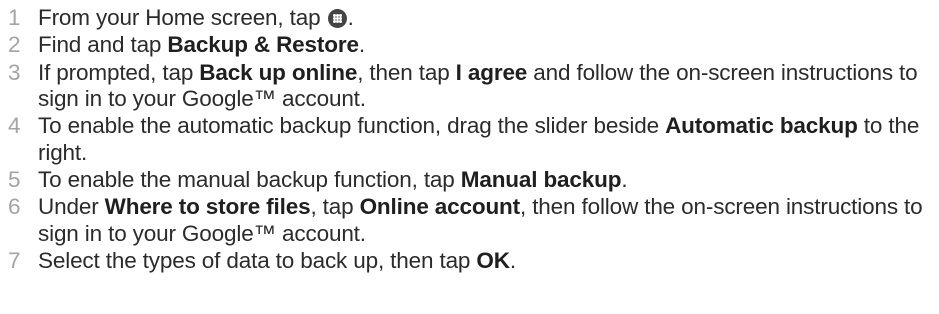  Describe the element at coordinates (337, 18) in the screenshot. I see `apps-grid-icon` at that location.